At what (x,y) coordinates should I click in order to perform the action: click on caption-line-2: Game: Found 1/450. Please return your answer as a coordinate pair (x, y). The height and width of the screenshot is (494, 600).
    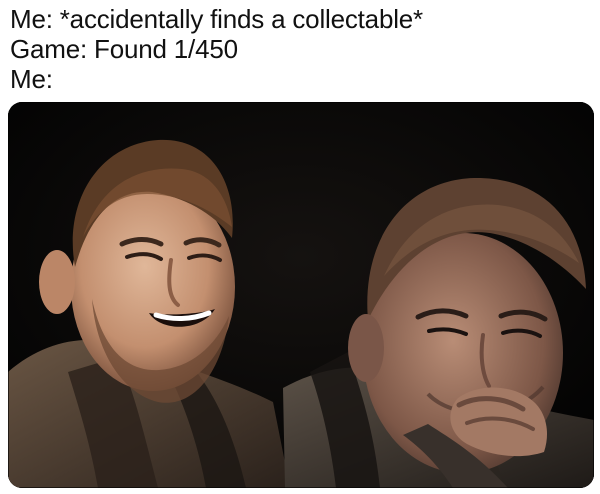
    Looking at the image, I should click on (124, 49).